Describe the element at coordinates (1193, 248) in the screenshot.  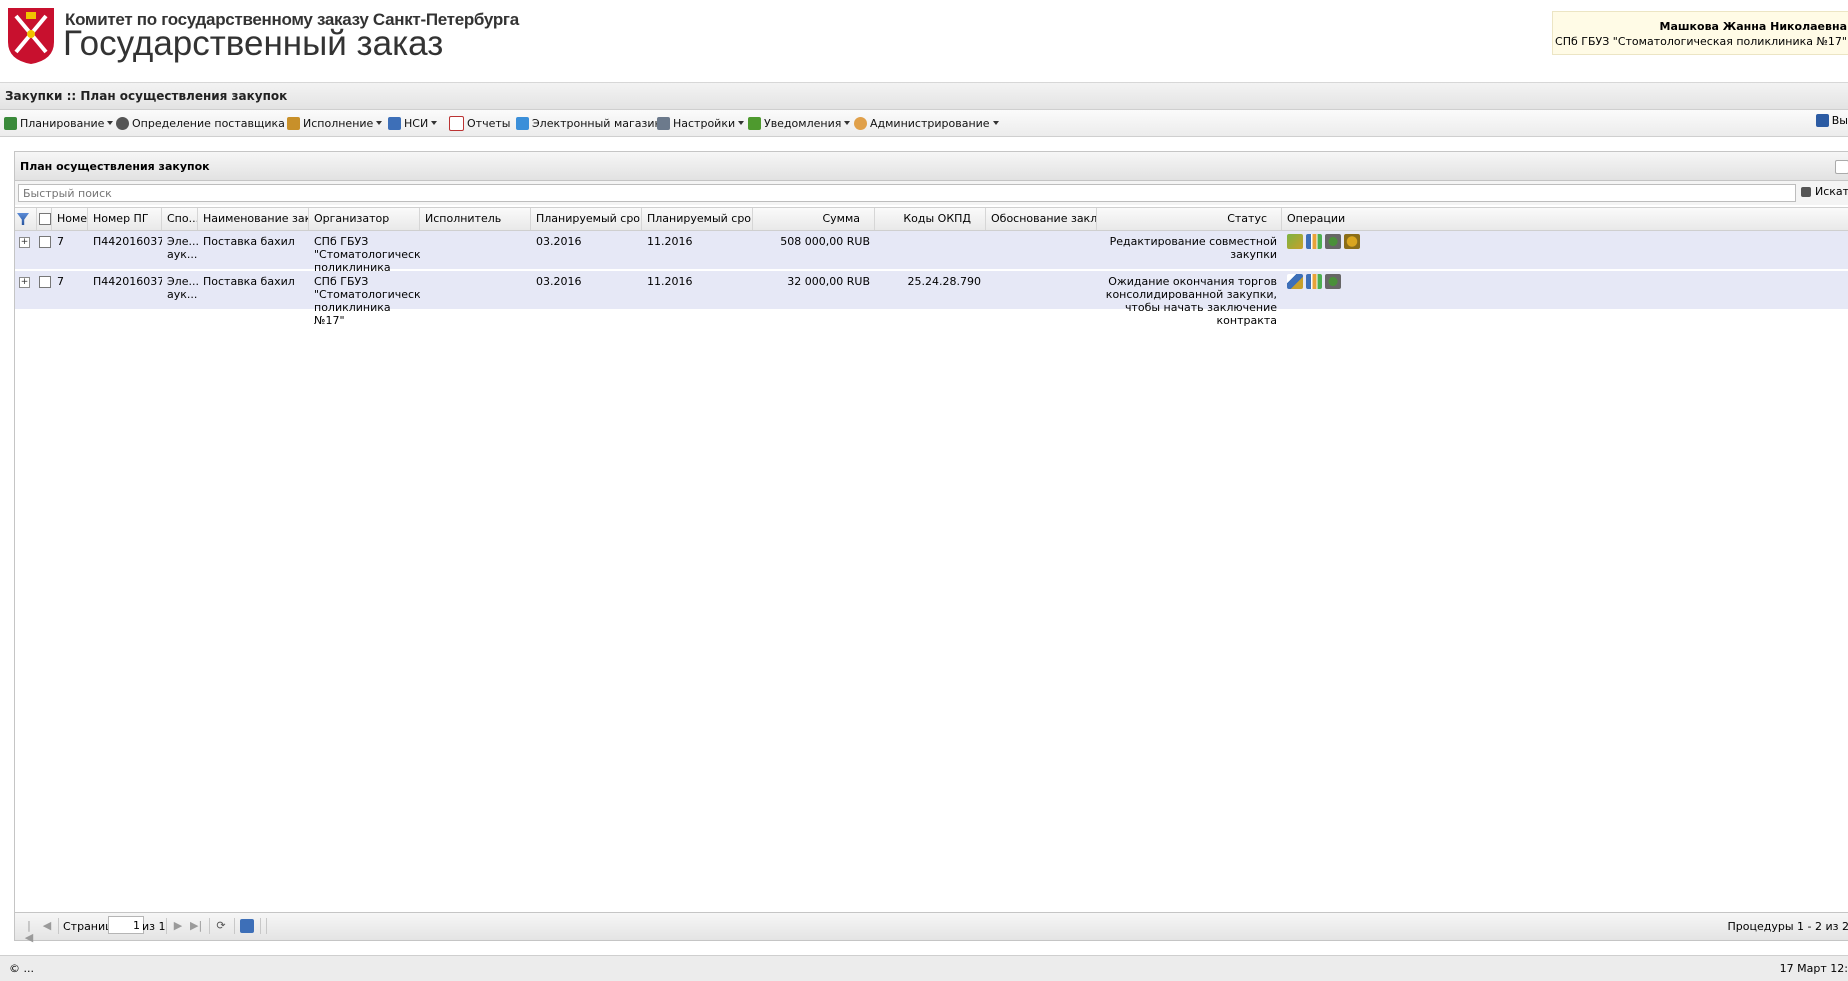
I see `cell-status: Редактирование совместной закупки` at that location.